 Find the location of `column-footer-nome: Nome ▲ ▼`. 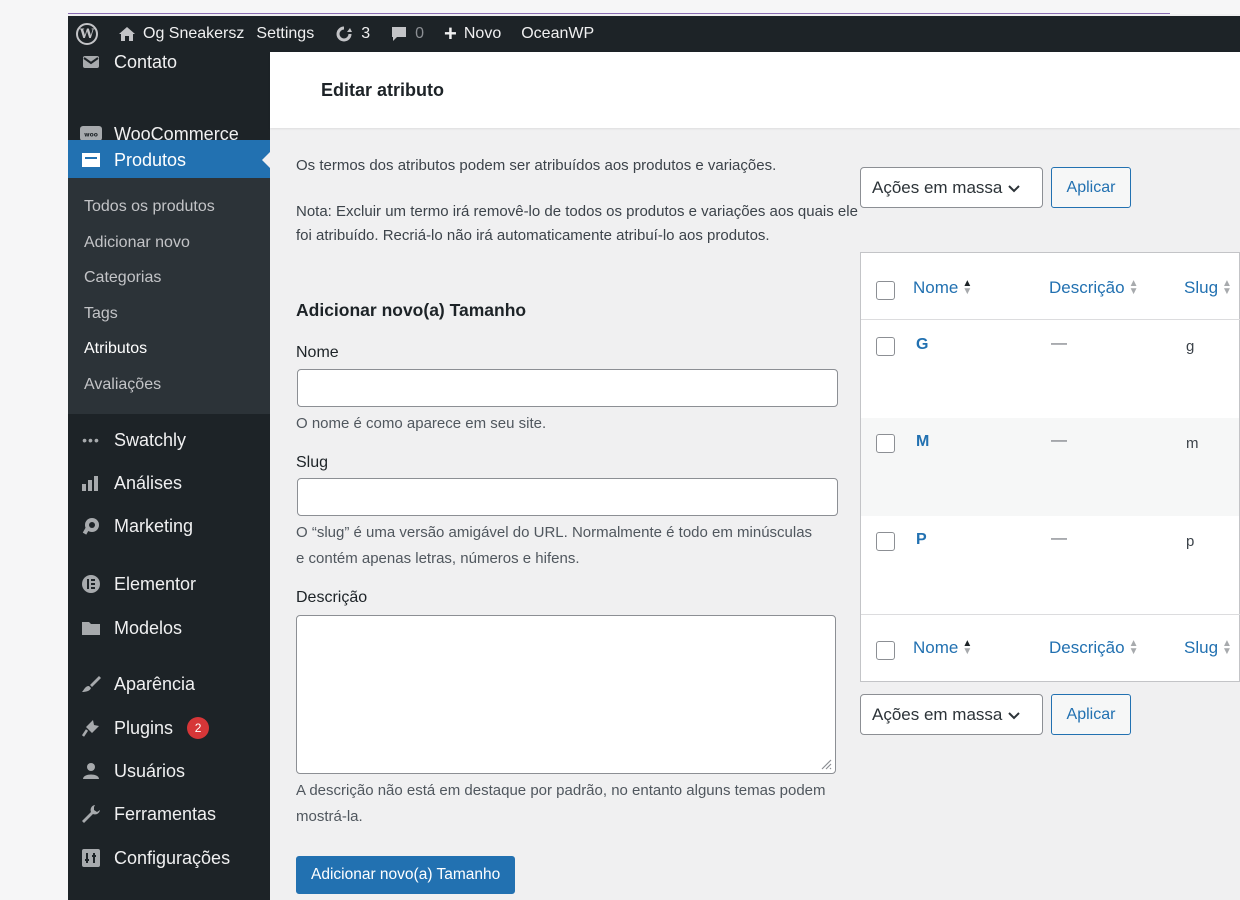

column-footer-nome: Nome ▲ ▼ is located at coordinates (942, 648).